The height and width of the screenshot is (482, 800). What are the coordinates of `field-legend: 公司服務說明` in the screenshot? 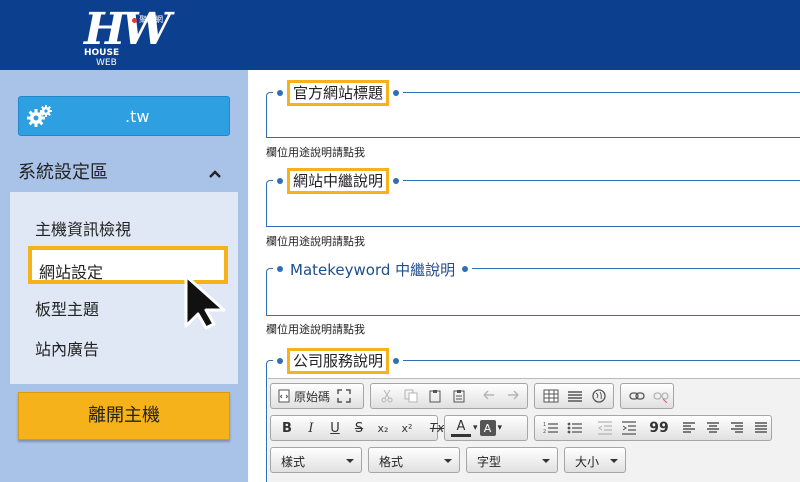 It's located at (338, 361).